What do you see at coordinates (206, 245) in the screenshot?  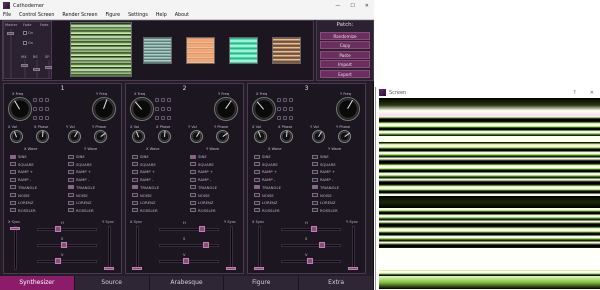 I see `s-slider-thumb` at bounding box center [206, 245].